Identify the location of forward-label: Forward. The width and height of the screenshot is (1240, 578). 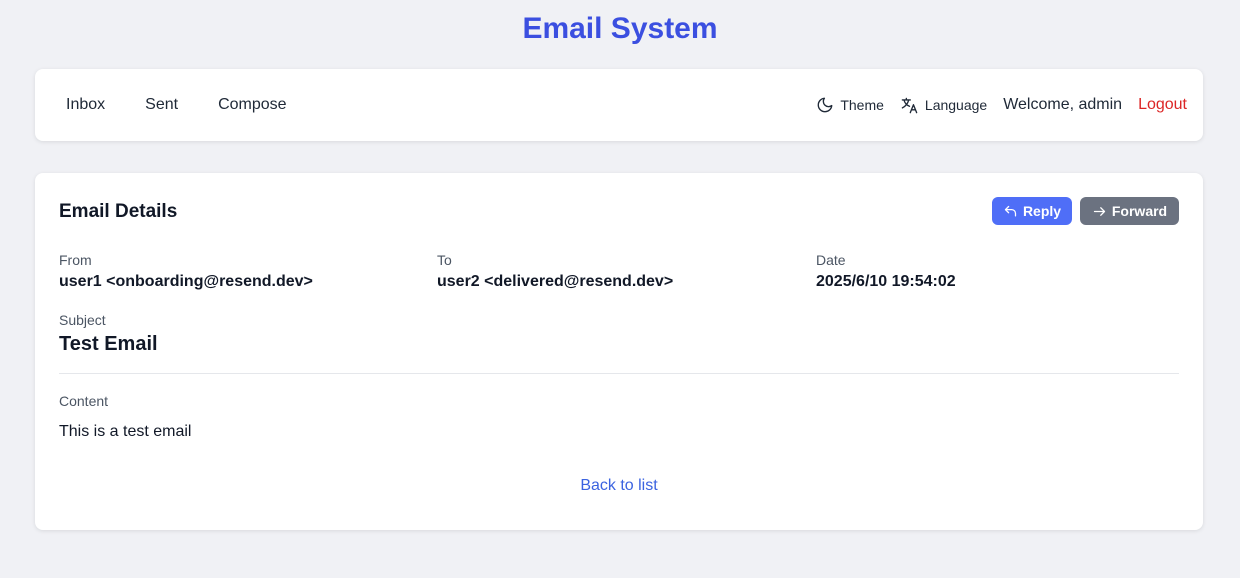
(1139, 211).